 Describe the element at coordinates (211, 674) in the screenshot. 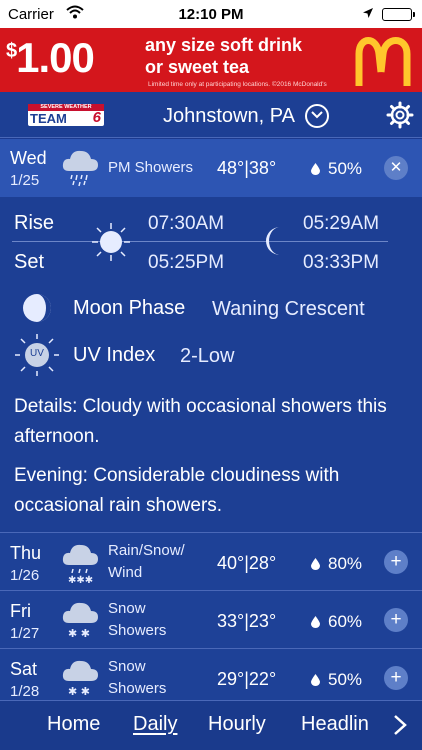

I see `forecast-row: Sat 1/28 ✱ ✱ Snow Showers 29°|22° 50% +` at that location.